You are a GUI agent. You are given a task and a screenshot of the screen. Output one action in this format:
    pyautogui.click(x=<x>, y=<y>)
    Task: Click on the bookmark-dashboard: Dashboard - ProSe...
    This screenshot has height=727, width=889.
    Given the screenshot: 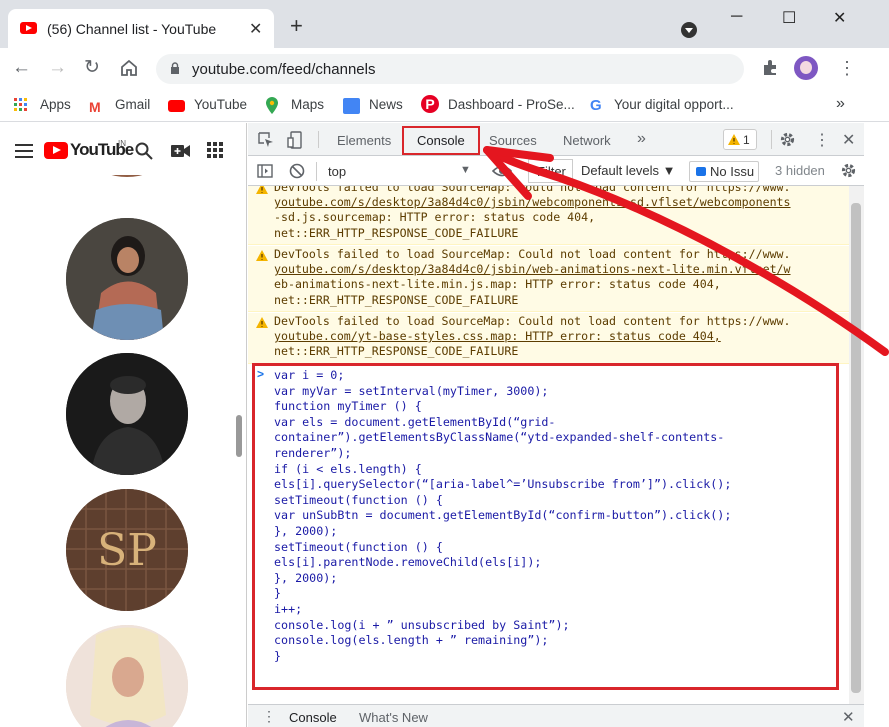 What is the action you would take?
    pyautogui.click(x=511, y=104)
    